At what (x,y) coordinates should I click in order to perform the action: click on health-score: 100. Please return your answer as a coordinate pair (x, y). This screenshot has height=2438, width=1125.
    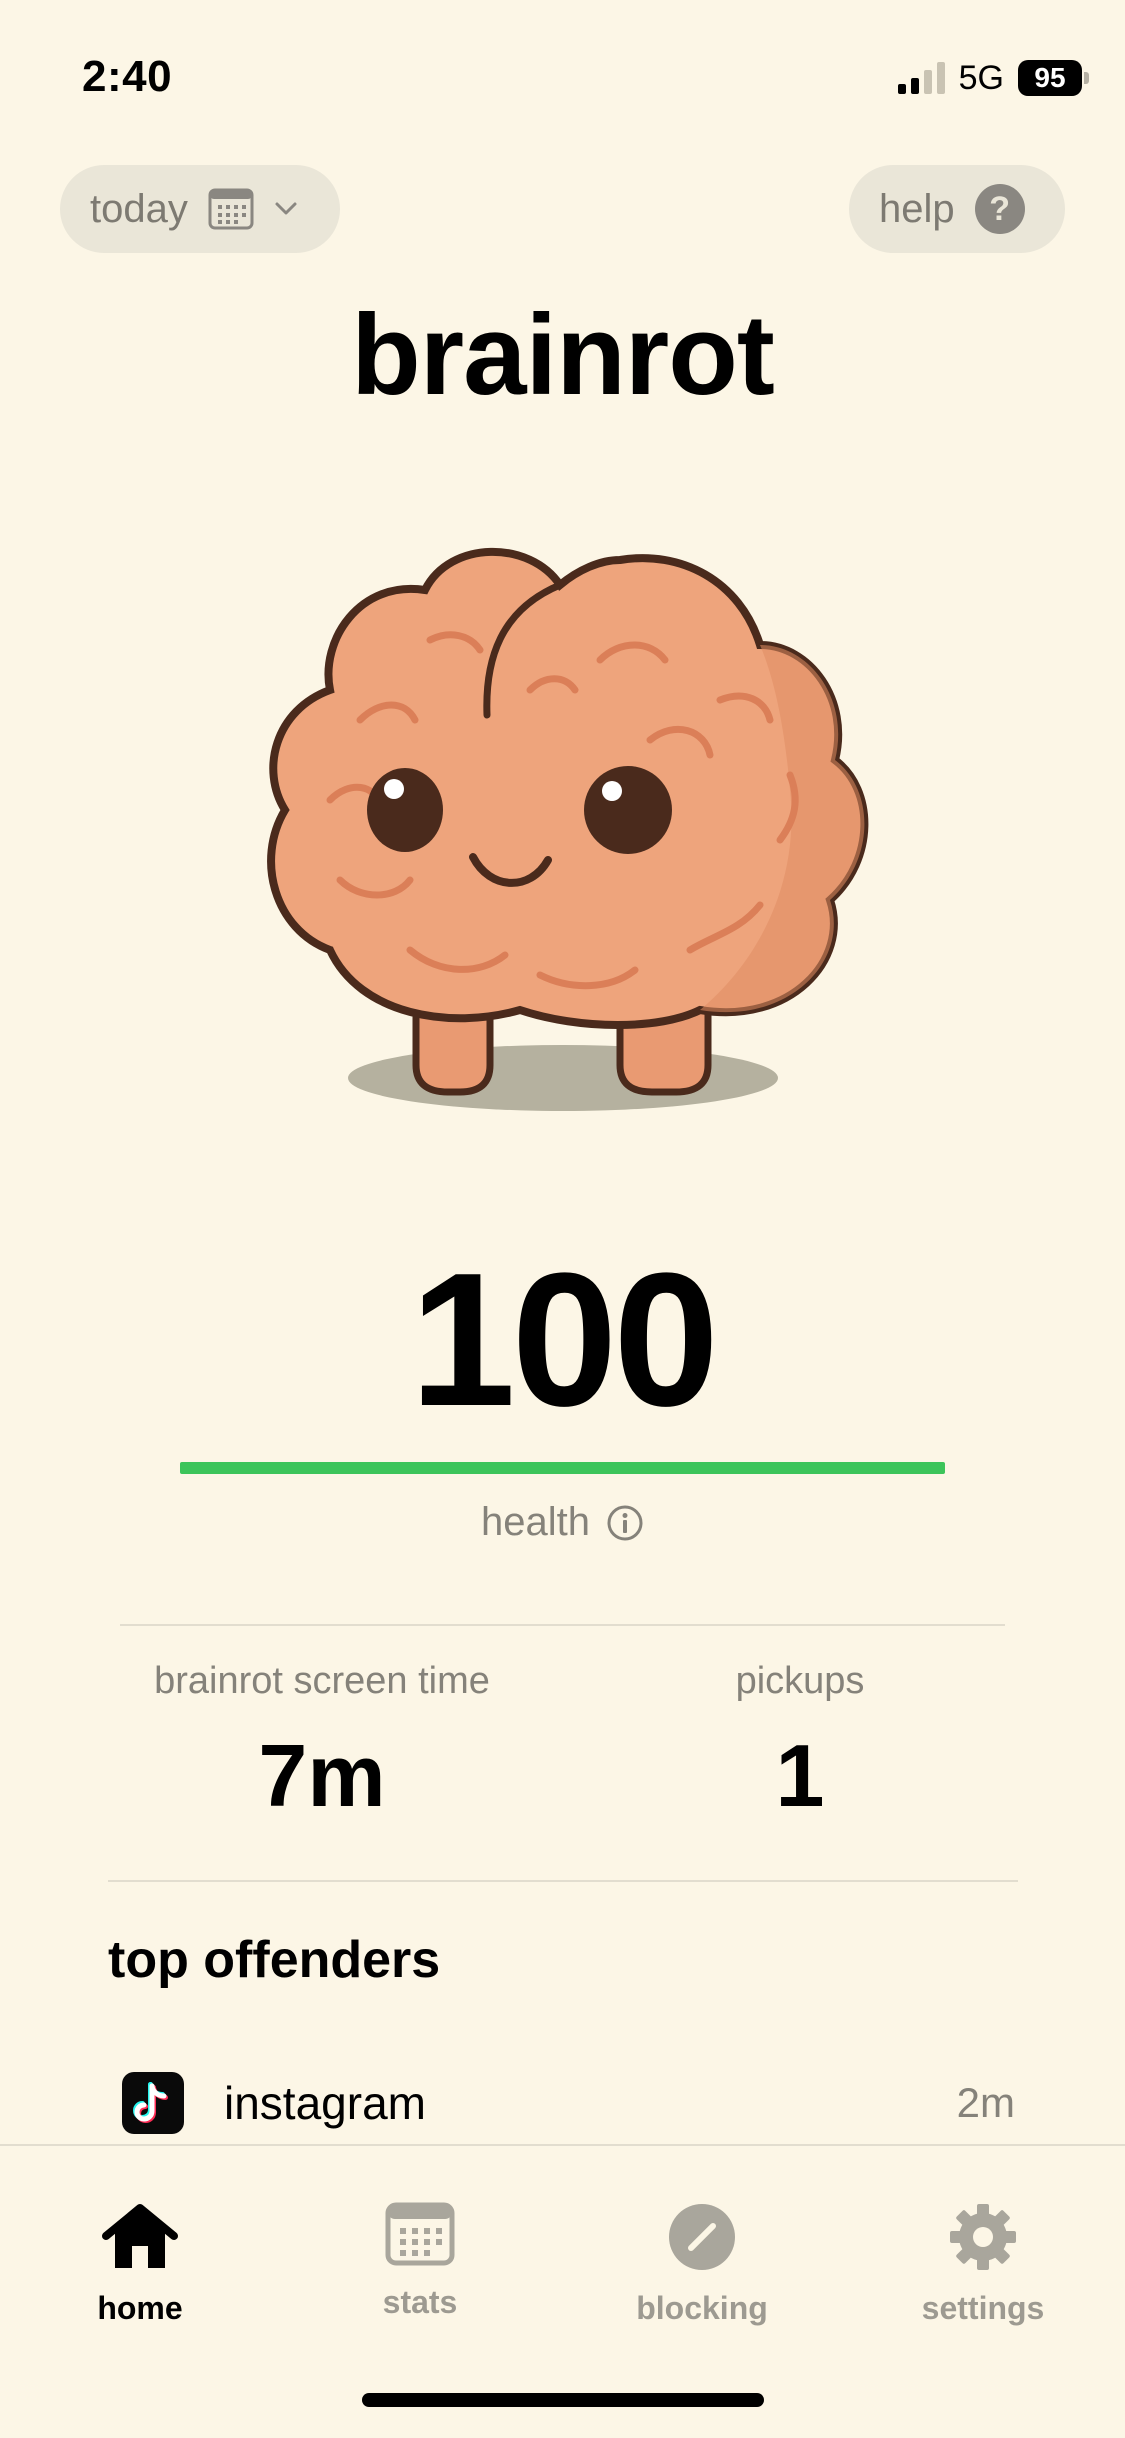
    Looking at the image, I should click on (564, 1340).